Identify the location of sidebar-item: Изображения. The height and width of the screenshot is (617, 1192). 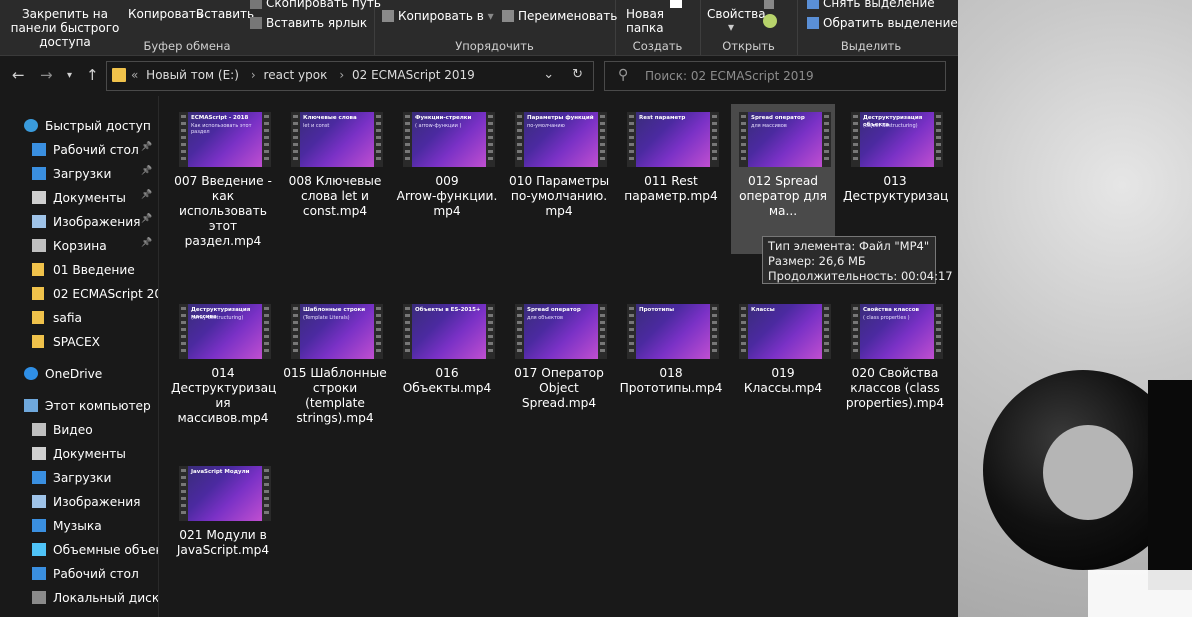
(79, 502).